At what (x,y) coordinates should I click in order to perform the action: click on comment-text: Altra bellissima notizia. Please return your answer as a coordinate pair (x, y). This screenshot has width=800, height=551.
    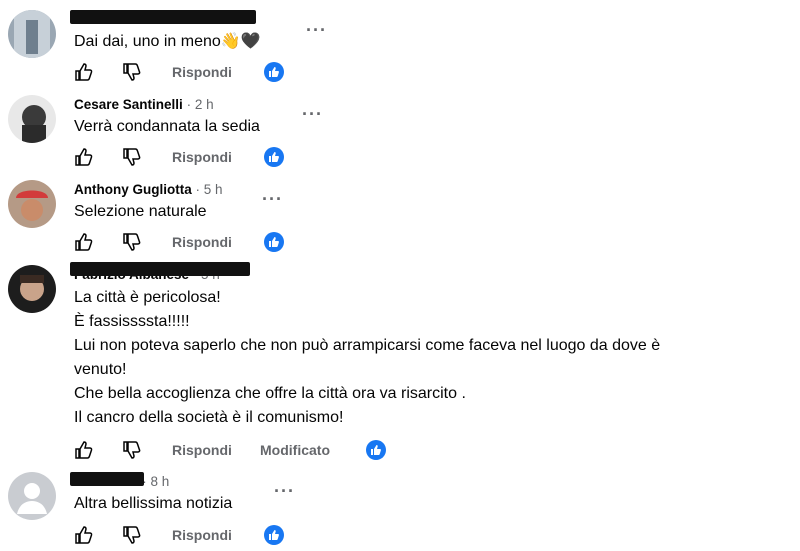
    Looking at the image, I should click on (153, 503).